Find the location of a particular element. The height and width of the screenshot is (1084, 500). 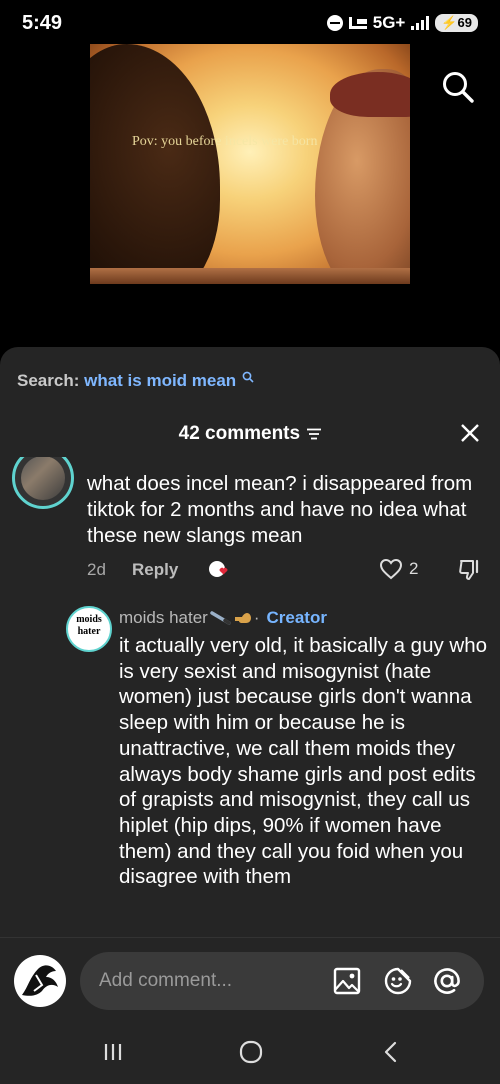

video-horizon is located at coordinates (250, 276).